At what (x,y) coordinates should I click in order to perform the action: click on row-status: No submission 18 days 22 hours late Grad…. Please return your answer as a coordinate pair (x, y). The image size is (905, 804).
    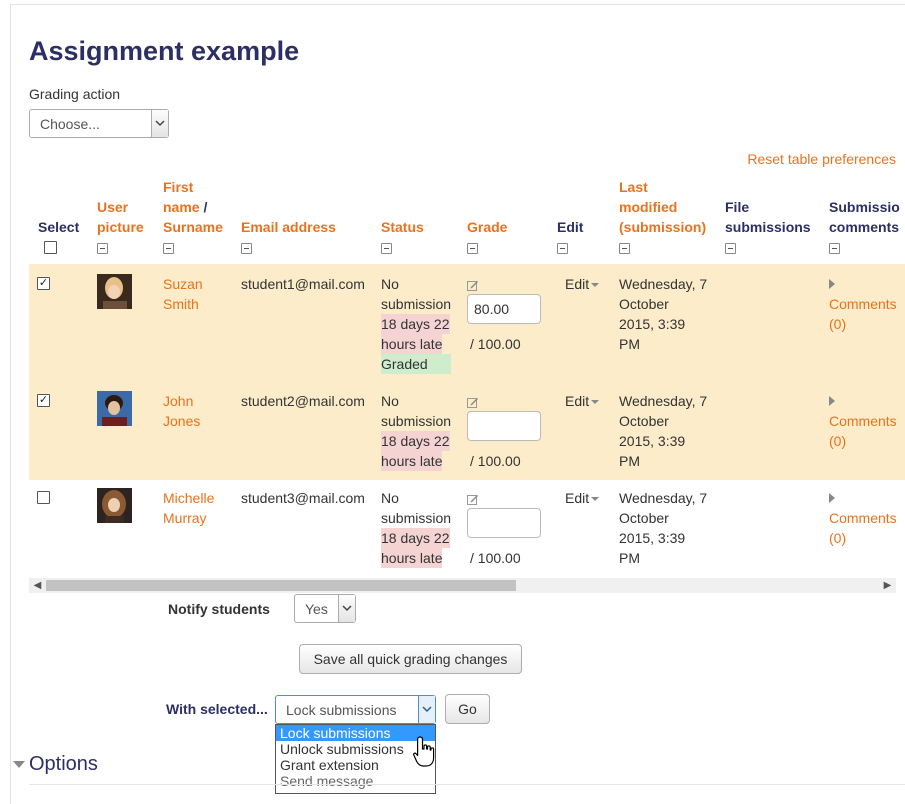
    Looking at the image, I should click on (421, 324).